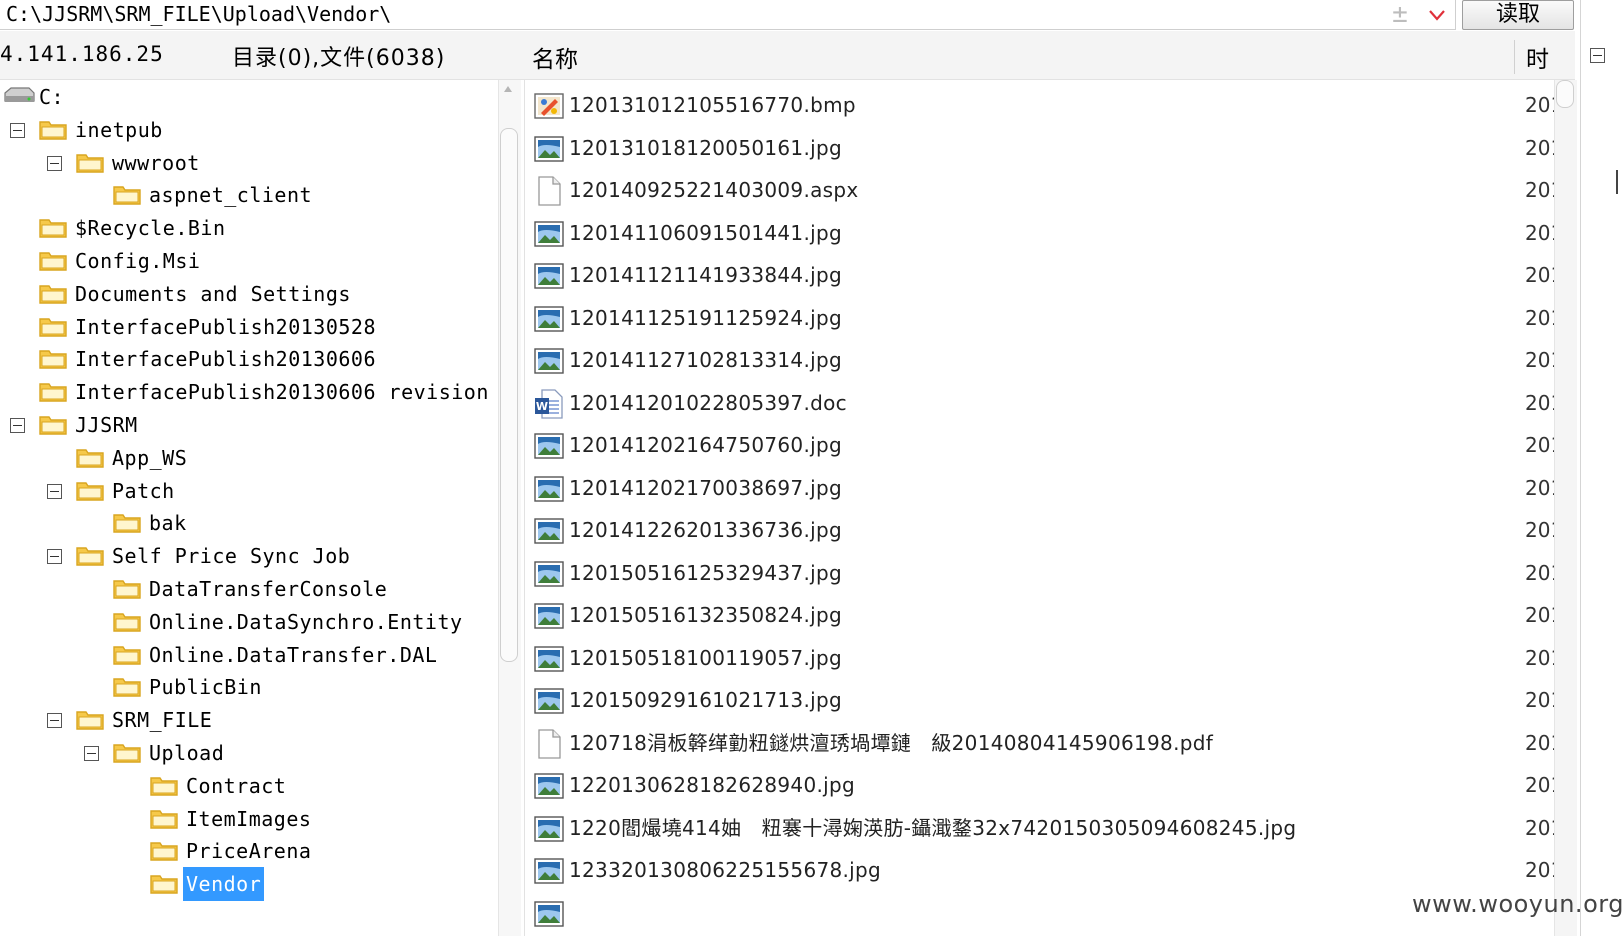  Describe the element at coordinates (705, 615) in the screenshot. I see `file-name: 120150516132350824.jpg` at that location.